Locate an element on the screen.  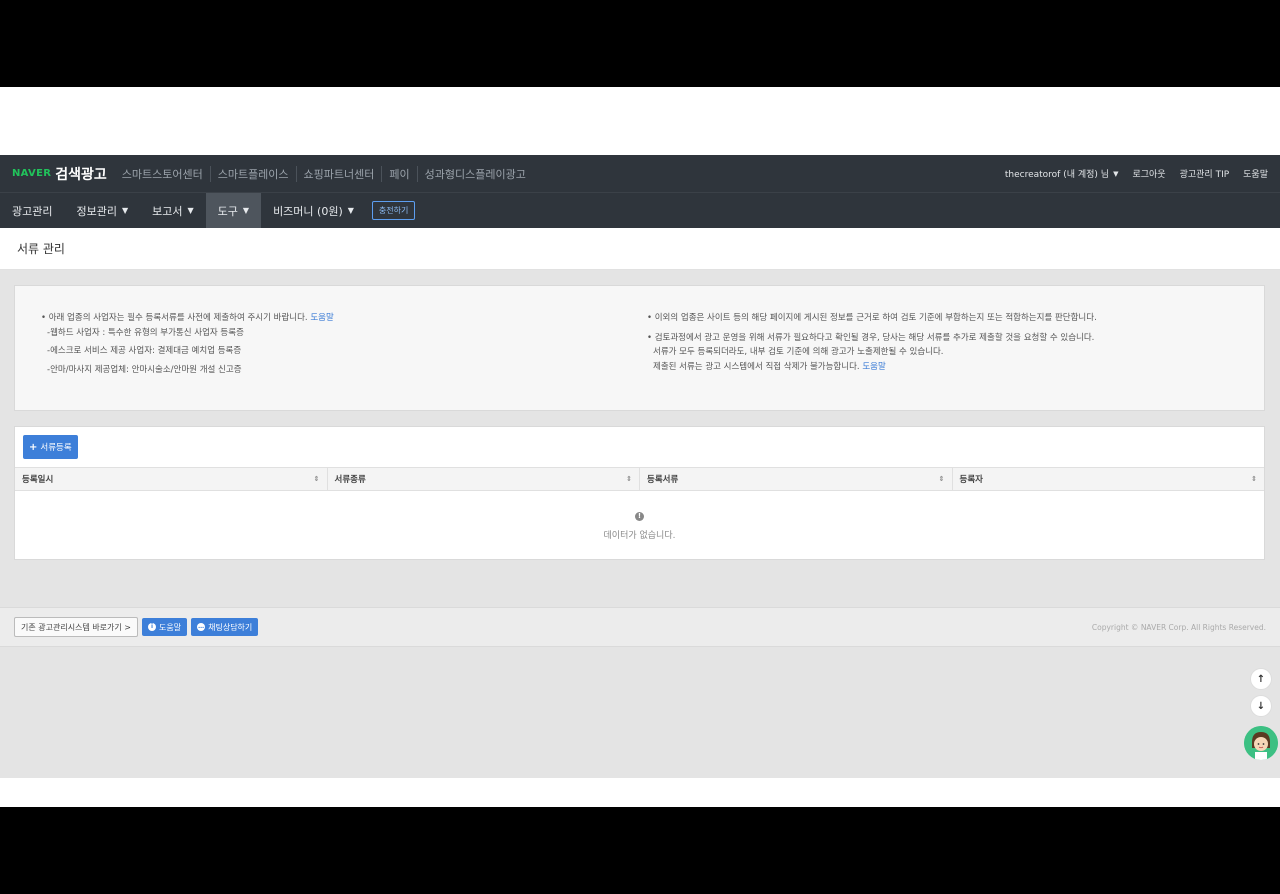
column-label: 등록자 is located at coordinates (971, 480).